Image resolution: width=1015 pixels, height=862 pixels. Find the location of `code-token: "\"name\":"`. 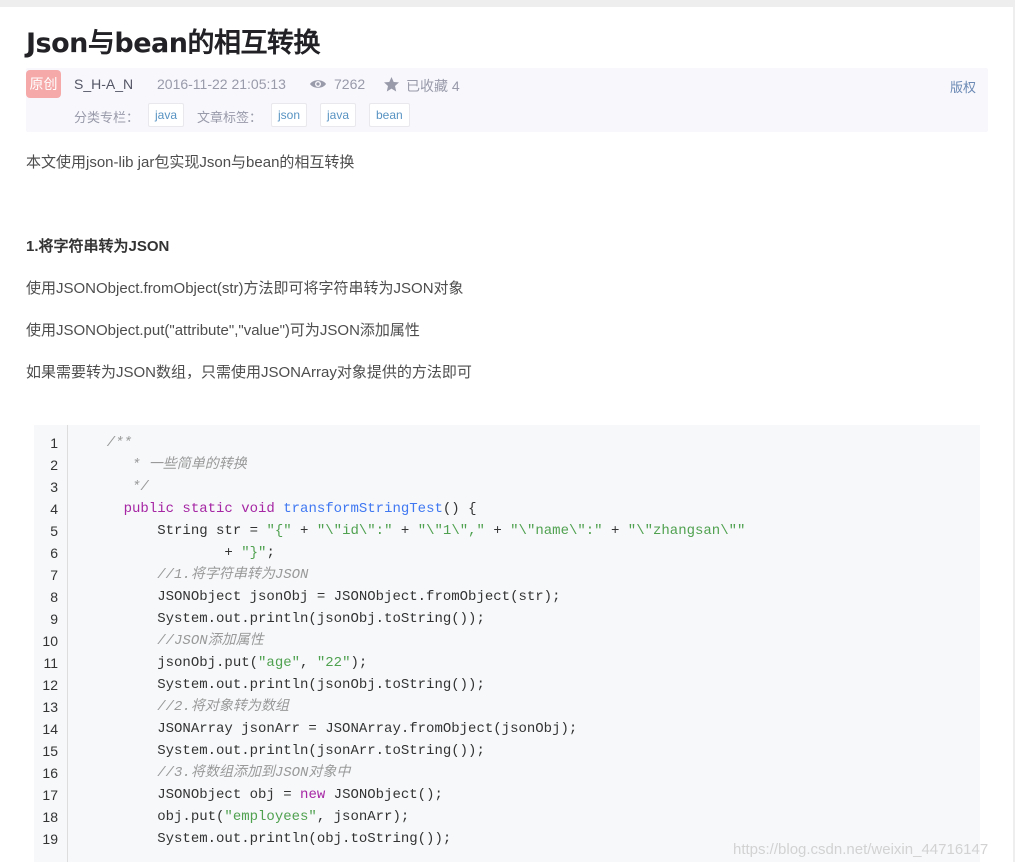

code-token: "\"name\":" is located at coordinates (556, 531).